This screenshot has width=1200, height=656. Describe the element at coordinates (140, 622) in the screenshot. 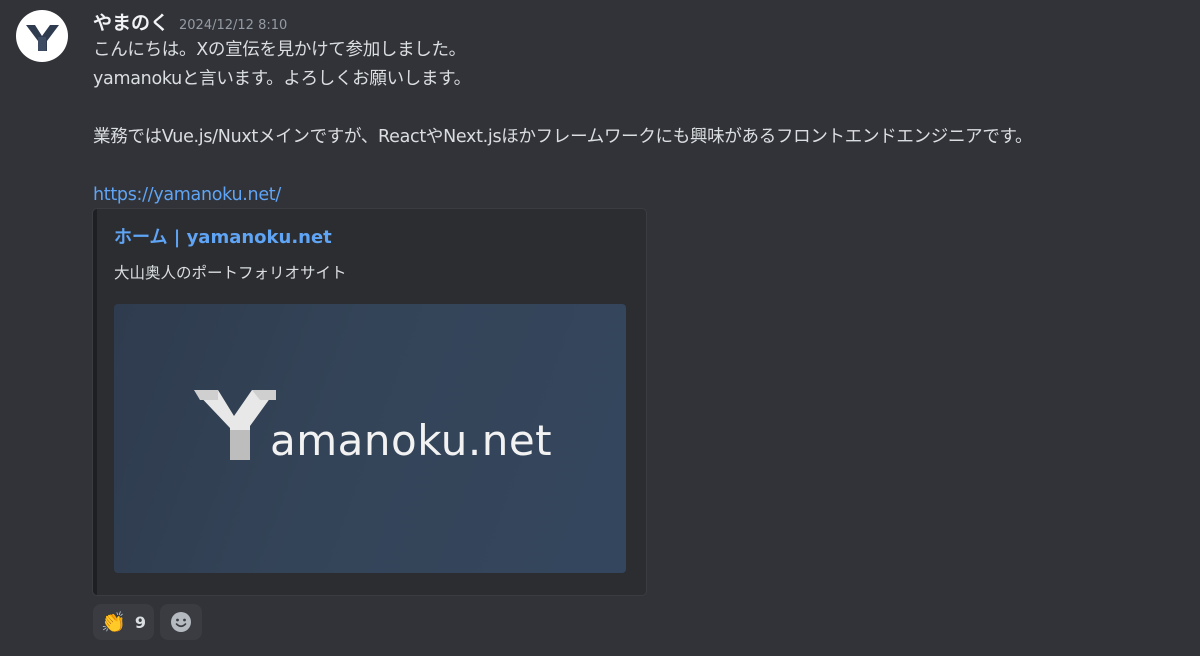

I see `reaction-count: 9` at that location.